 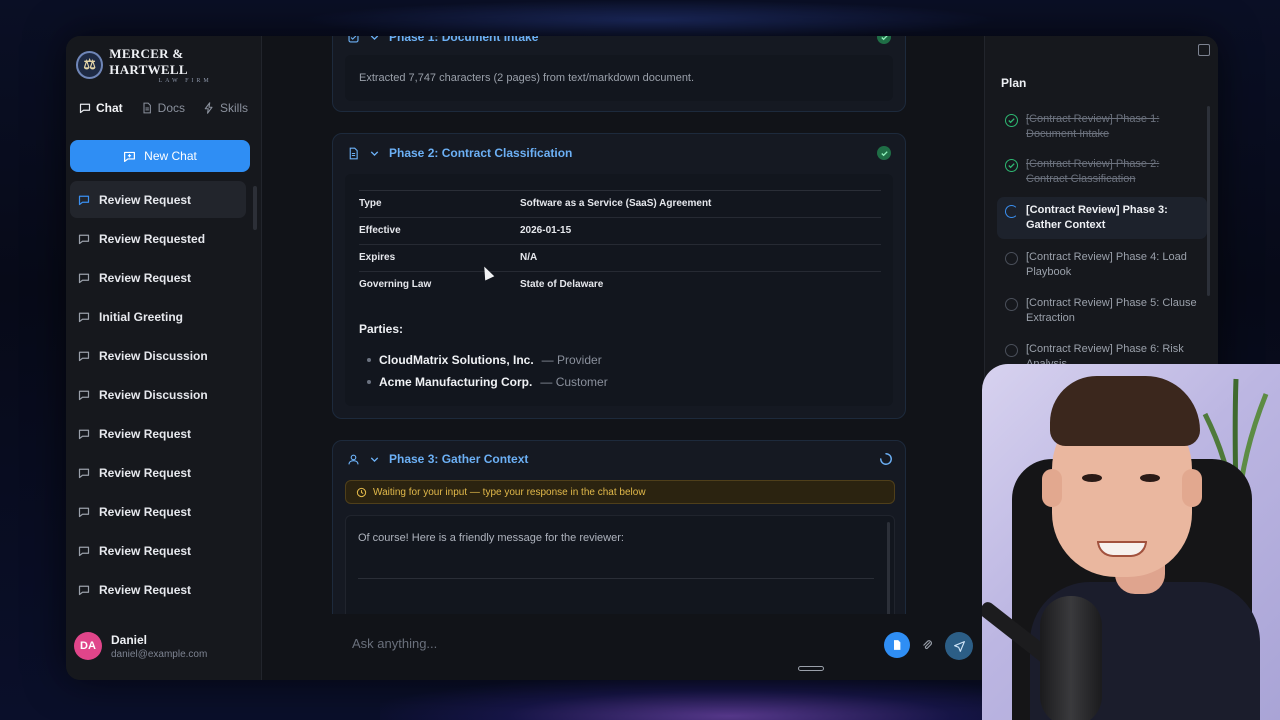 I want to click on party-name: CloudMatrix Solutions, Inc., so click(x=456, y=360).